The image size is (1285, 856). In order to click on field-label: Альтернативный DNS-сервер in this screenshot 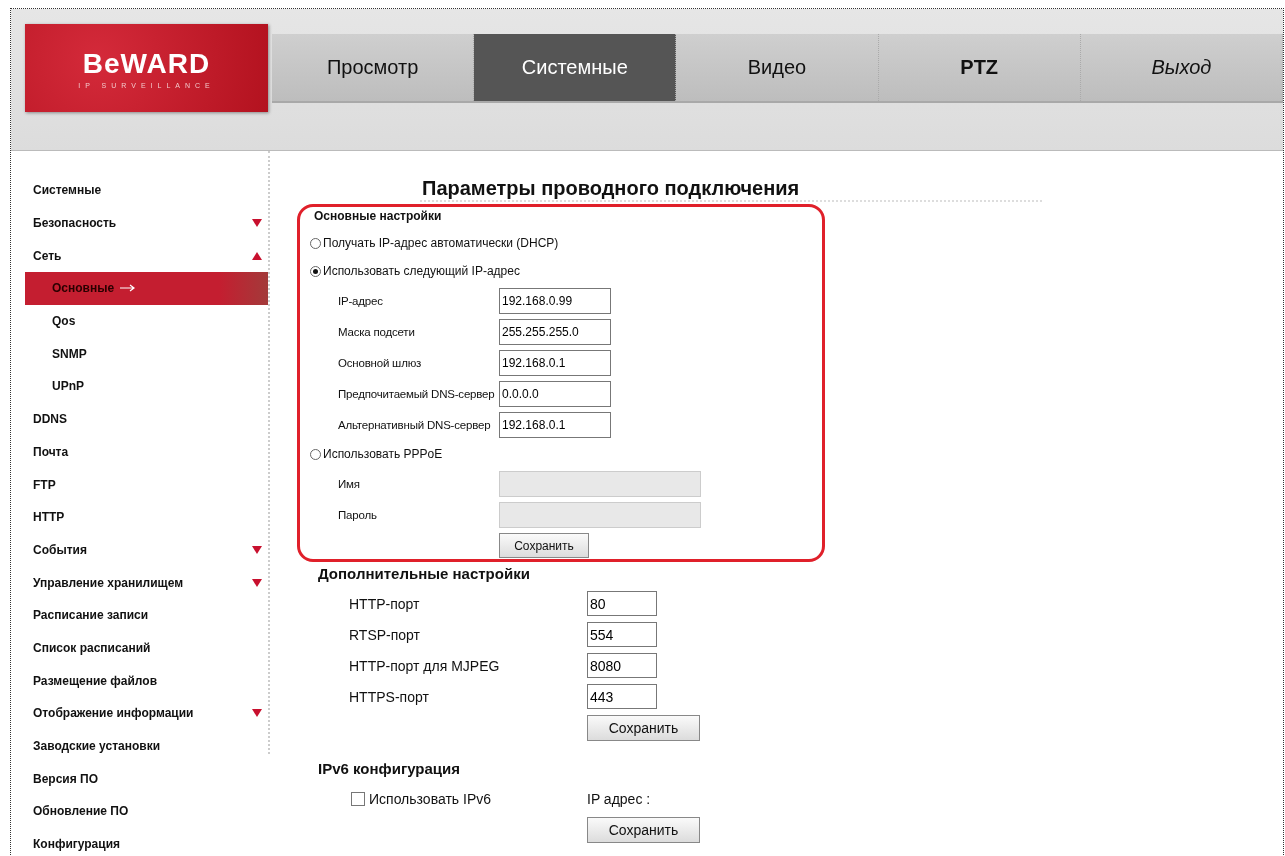, I will do `click(414, 424)`.